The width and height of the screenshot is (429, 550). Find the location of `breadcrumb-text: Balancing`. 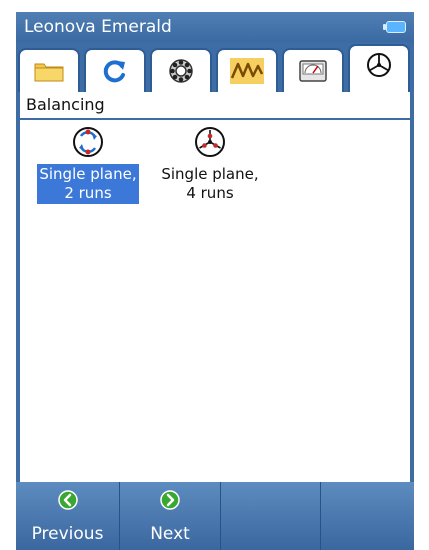

breadcrumb-text: Balancing is located at coordinates (65, 104).